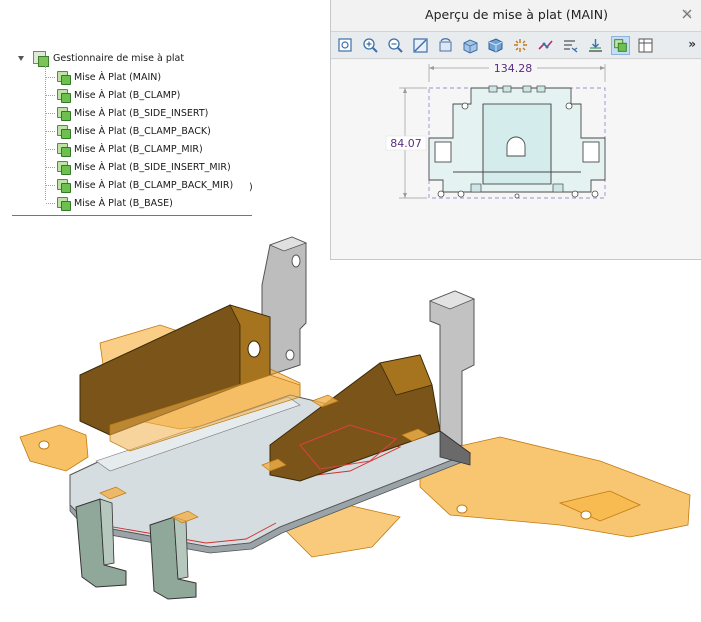 The image size is (701, 622). What do you see at coordinates (420, 45) in the screenshot?
I see `zoom-window-icon` at bounding box center [420, 45].